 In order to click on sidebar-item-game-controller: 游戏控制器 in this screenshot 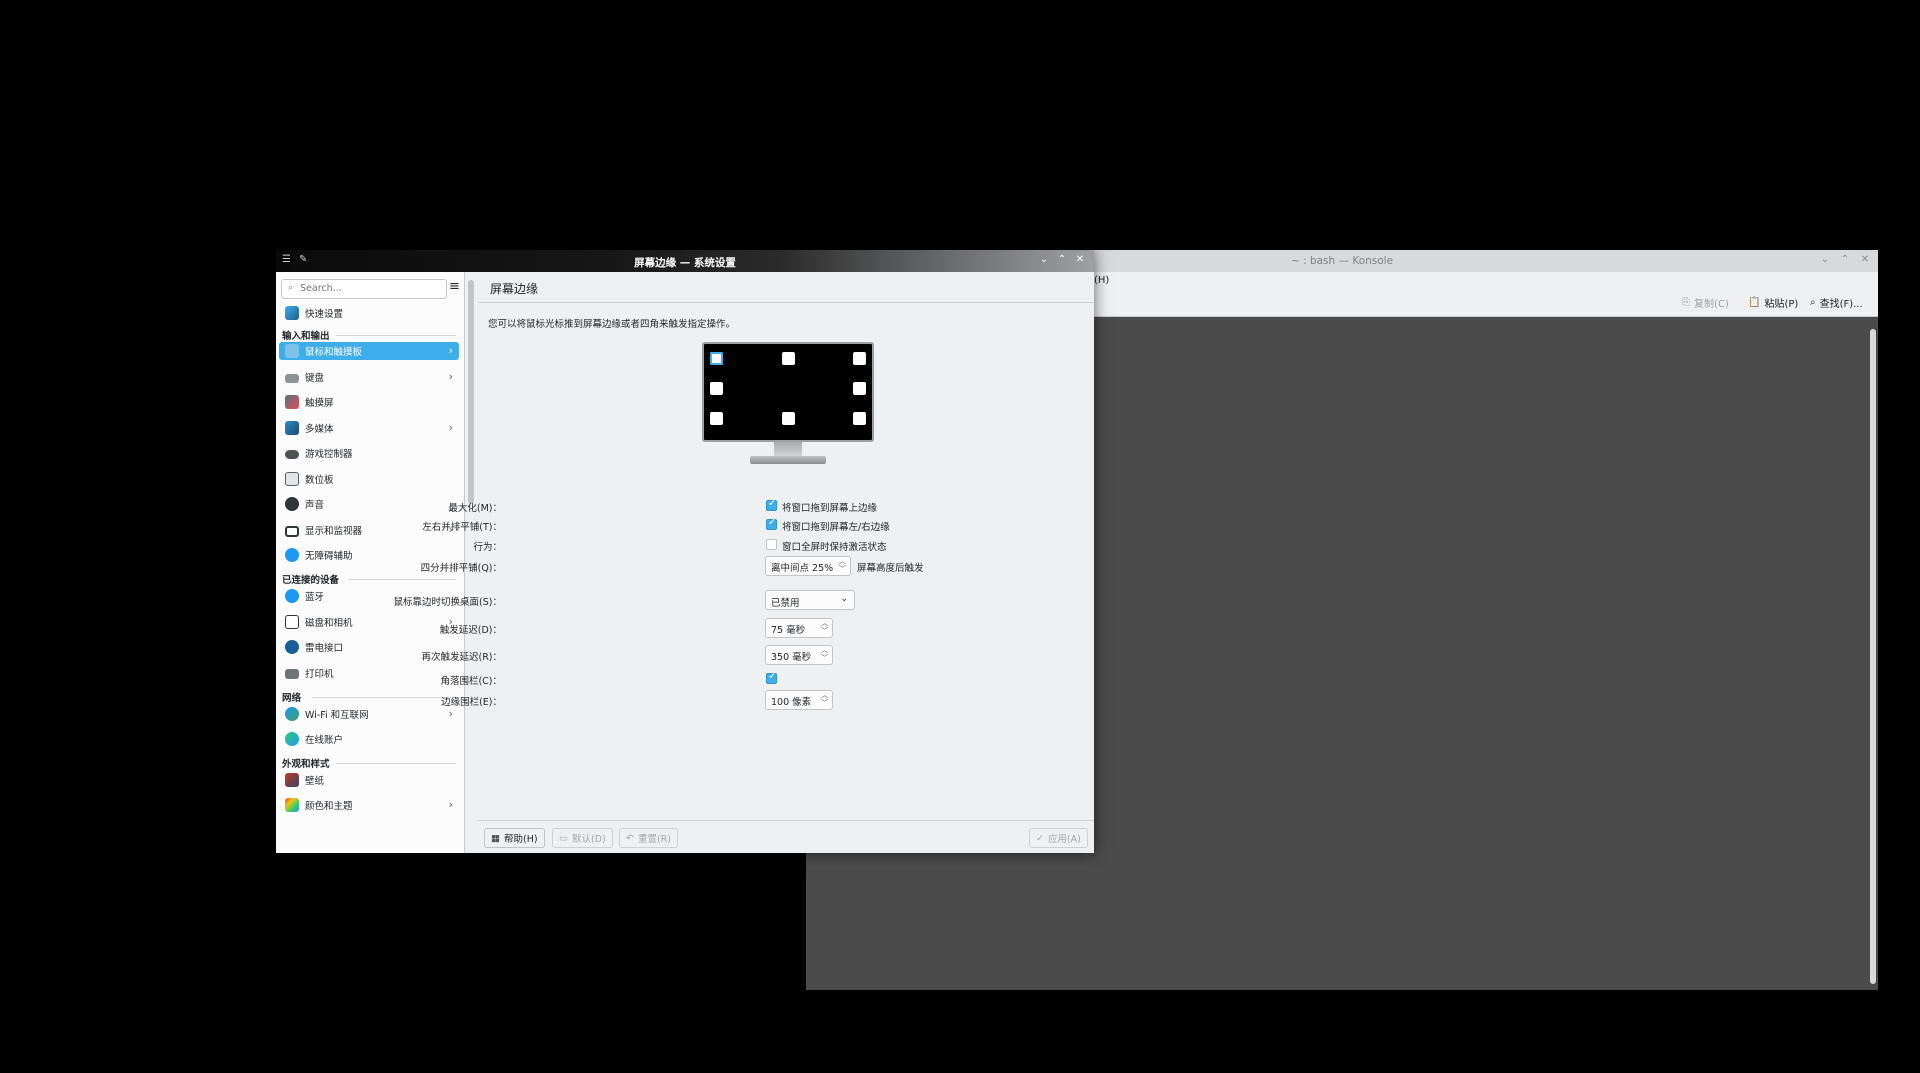, I will do `click(369, 453)`.